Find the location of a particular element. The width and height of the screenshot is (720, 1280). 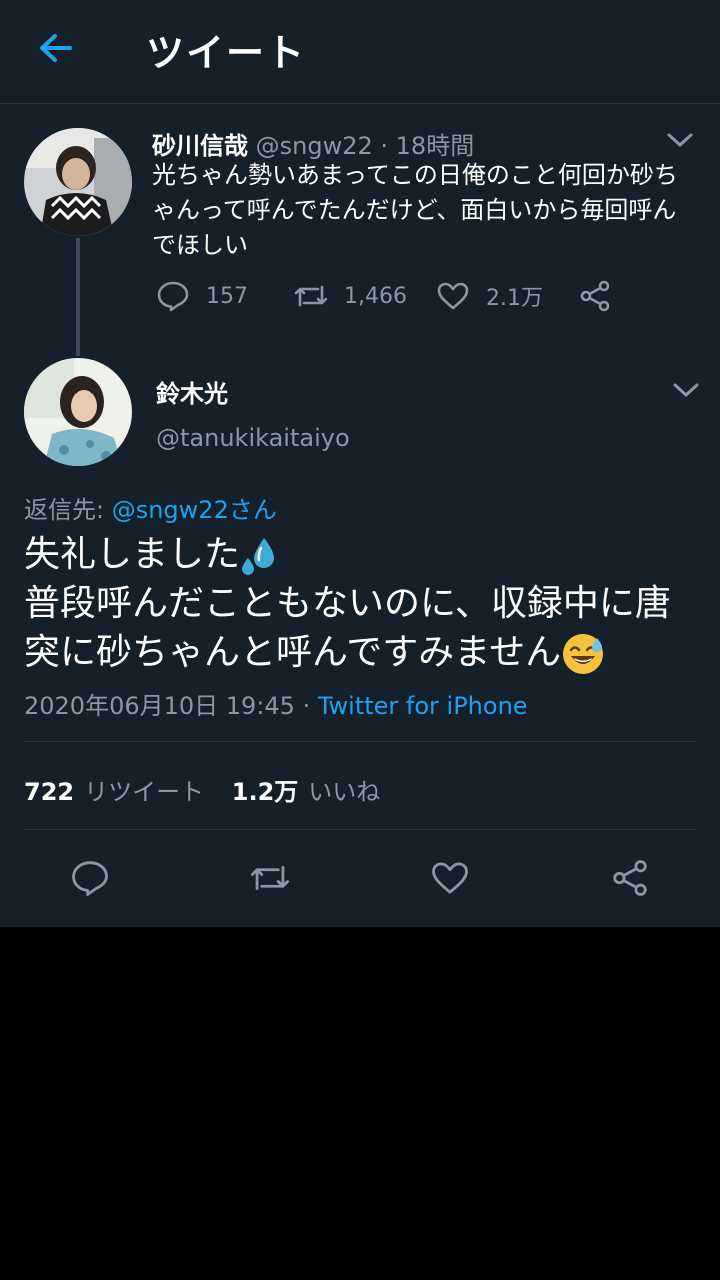

replying-to: 返信先: @sngw22さん is located at coordinates (150, 507).